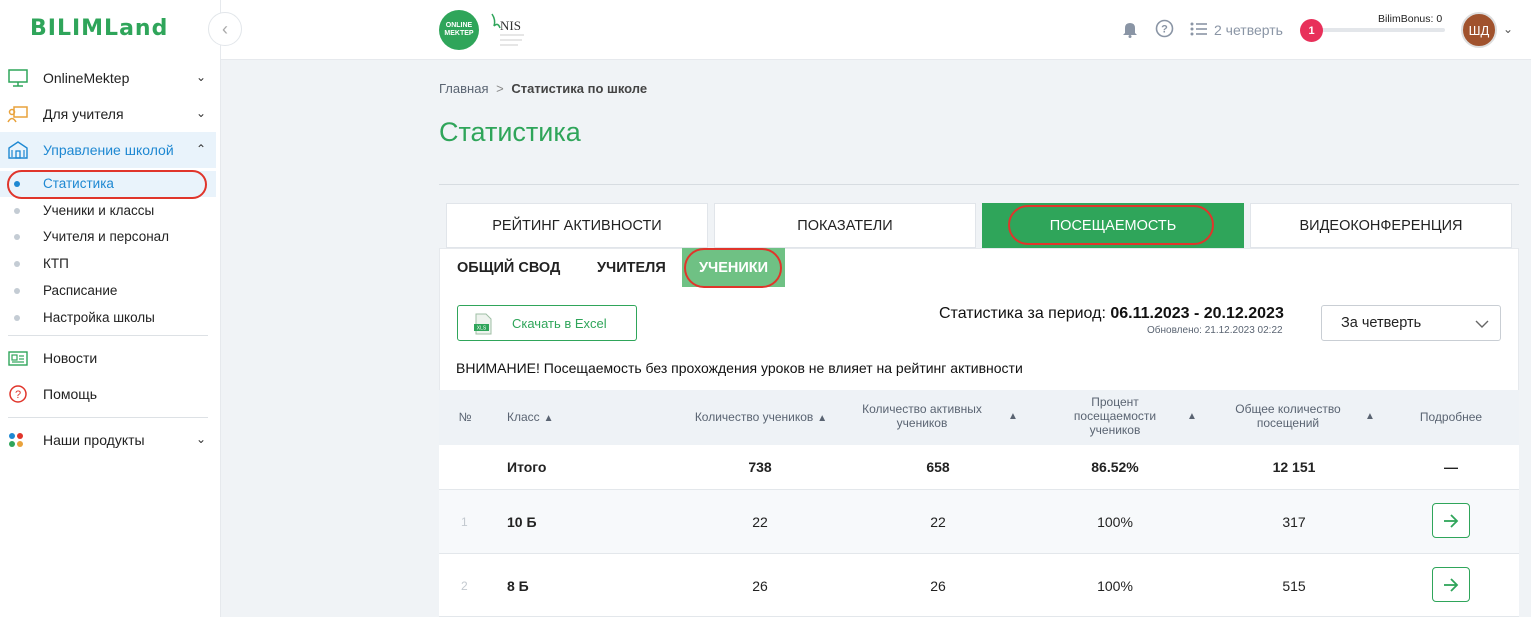 The width and height of the screenshot is (1531, 617). I want to click on teacher-board-icon, so click(17, 114).